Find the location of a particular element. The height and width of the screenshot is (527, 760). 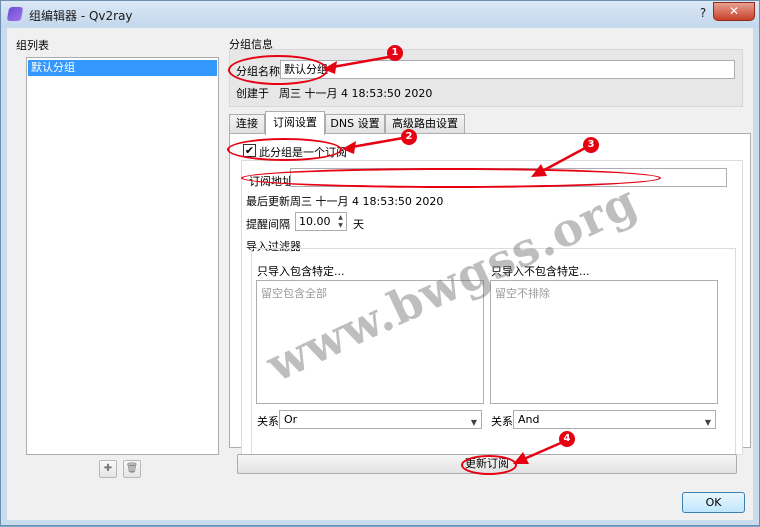

tab-advanced-routing: 高级路由设置 is located at coordinates (425, 123).